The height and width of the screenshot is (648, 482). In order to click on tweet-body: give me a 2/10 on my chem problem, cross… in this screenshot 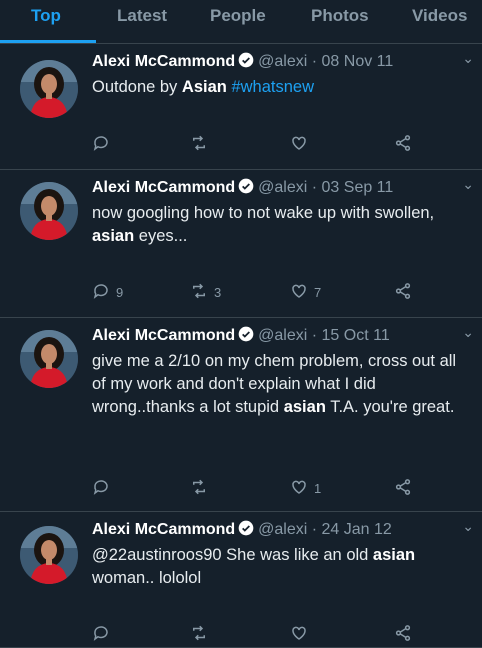, I will do `click(282, 384)`.